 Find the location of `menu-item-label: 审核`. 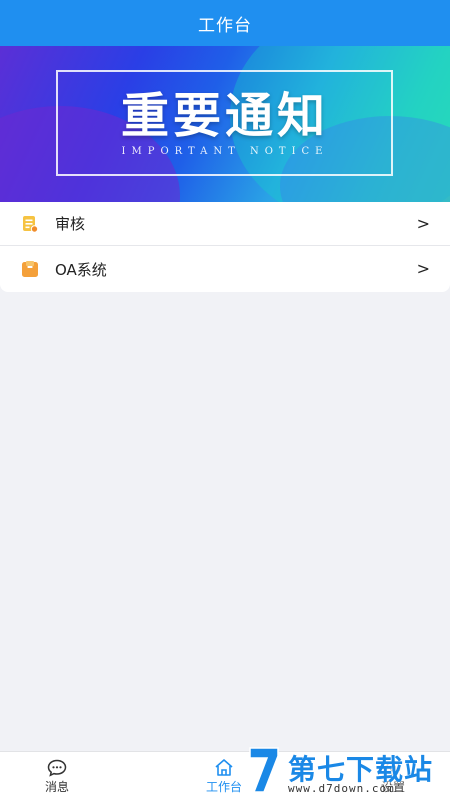

menu-item-label: 审核 is located at coordinates (70, 224).